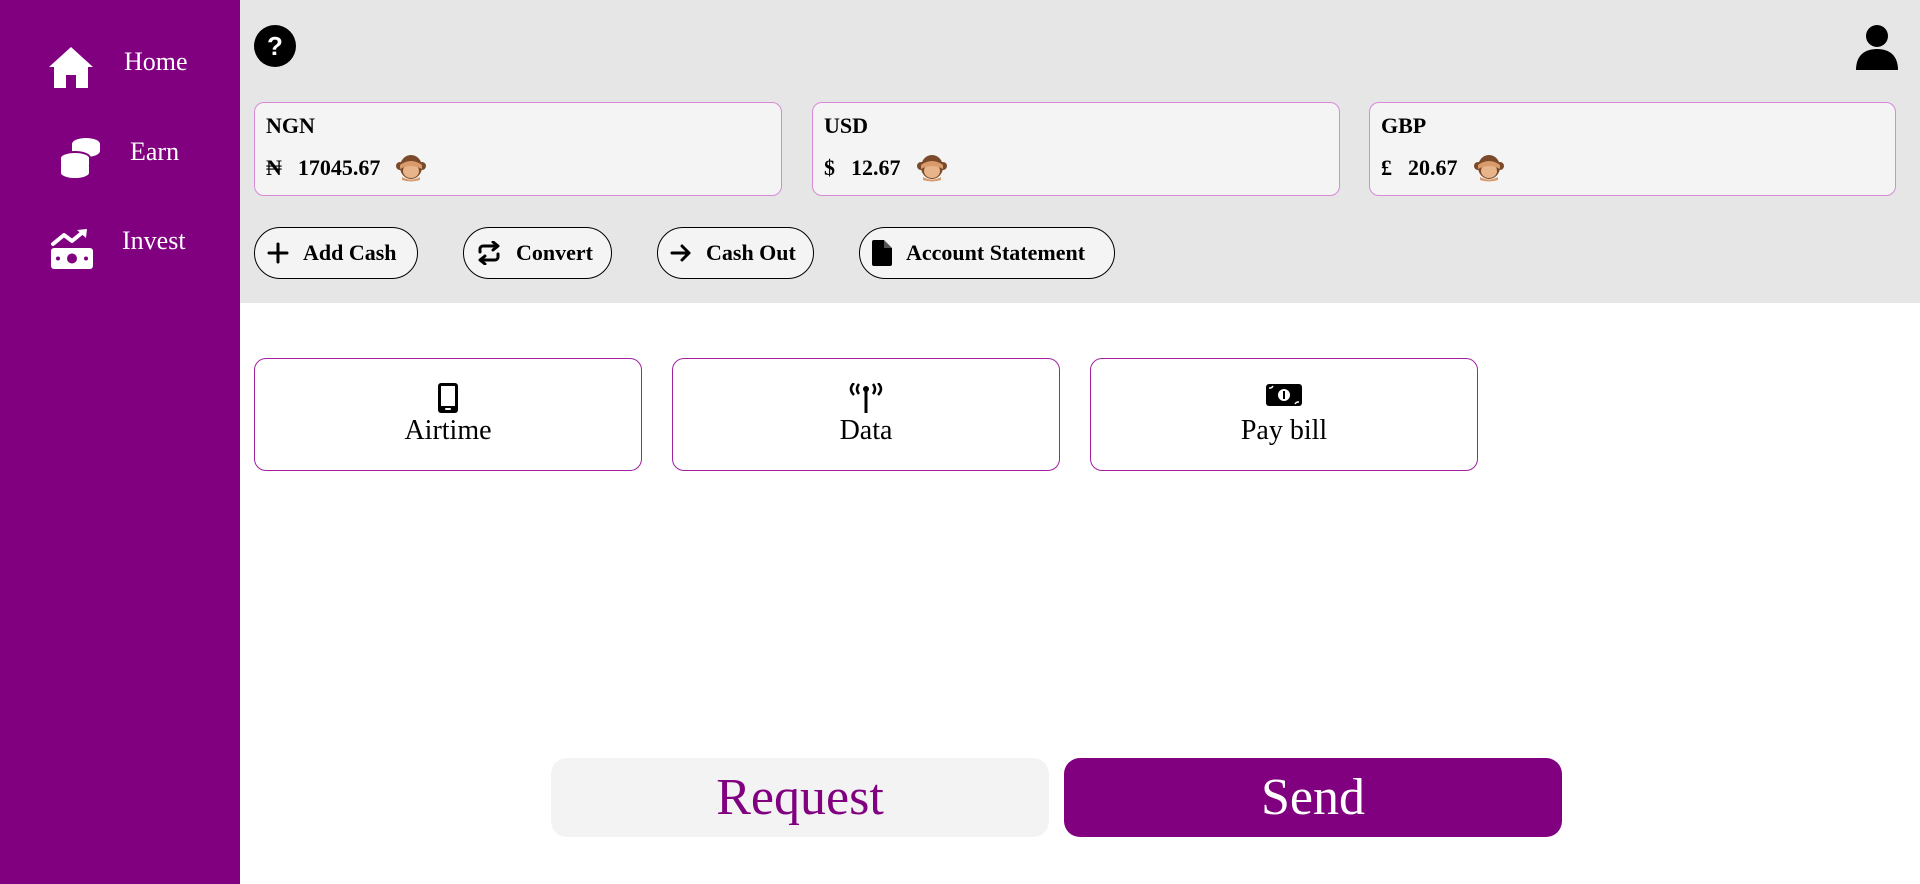 The image size is (1920, 884). I want to click on money-bill-icon, so click(1284, 395).